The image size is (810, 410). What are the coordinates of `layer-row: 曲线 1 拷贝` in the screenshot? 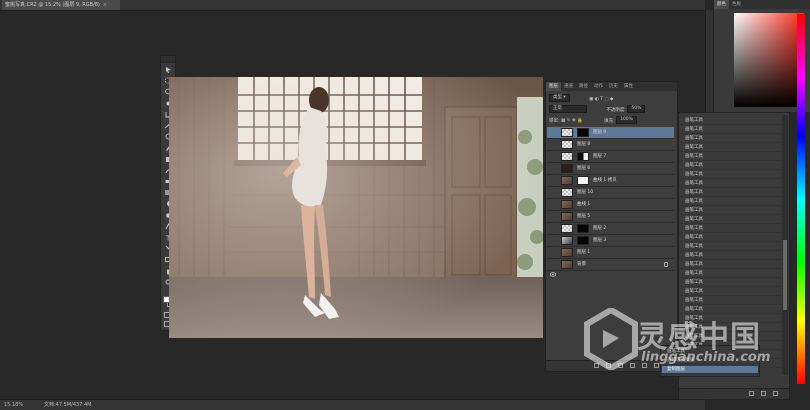 It's located at (610, 184).